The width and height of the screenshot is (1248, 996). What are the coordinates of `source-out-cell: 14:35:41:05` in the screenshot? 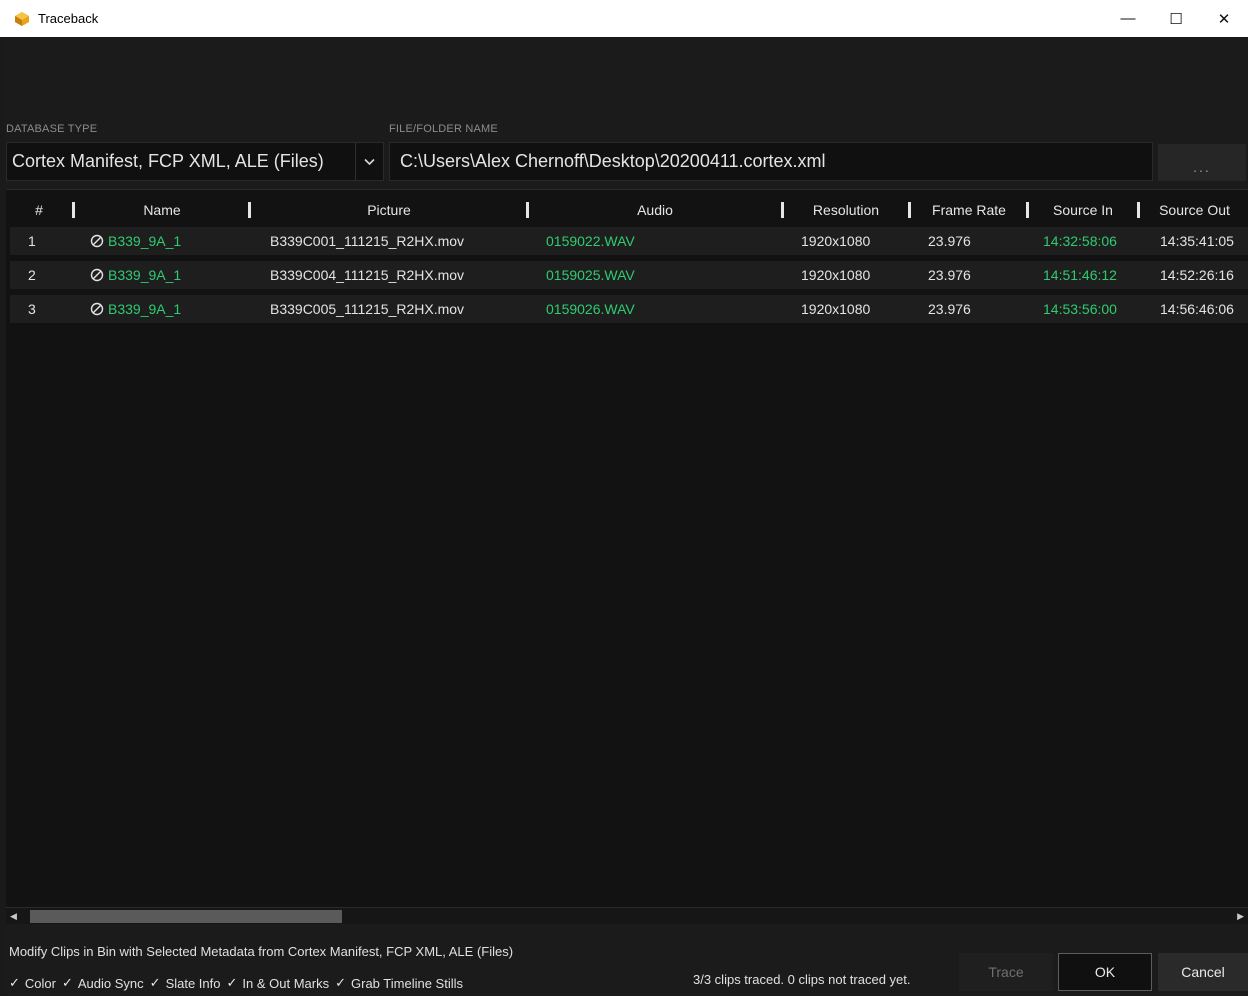 It's located at (1197, 241).